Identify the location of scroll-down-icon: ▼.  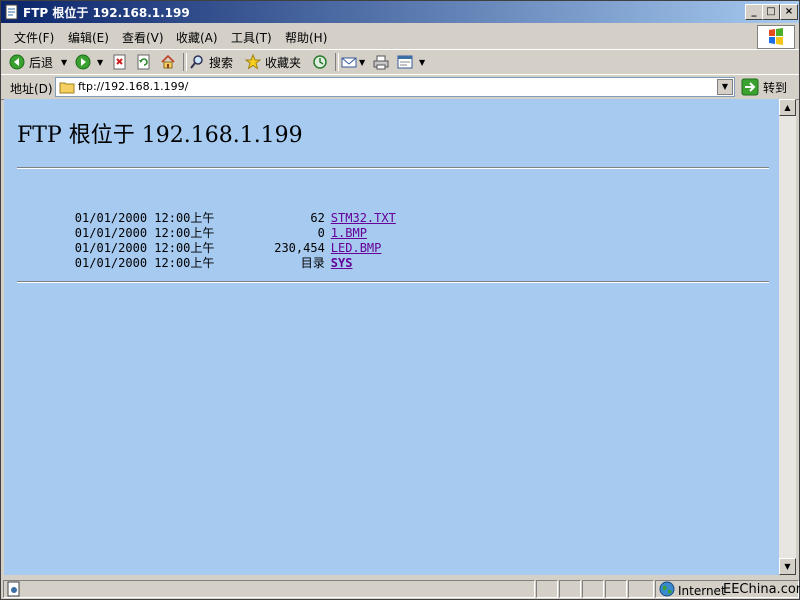
(787, 566).